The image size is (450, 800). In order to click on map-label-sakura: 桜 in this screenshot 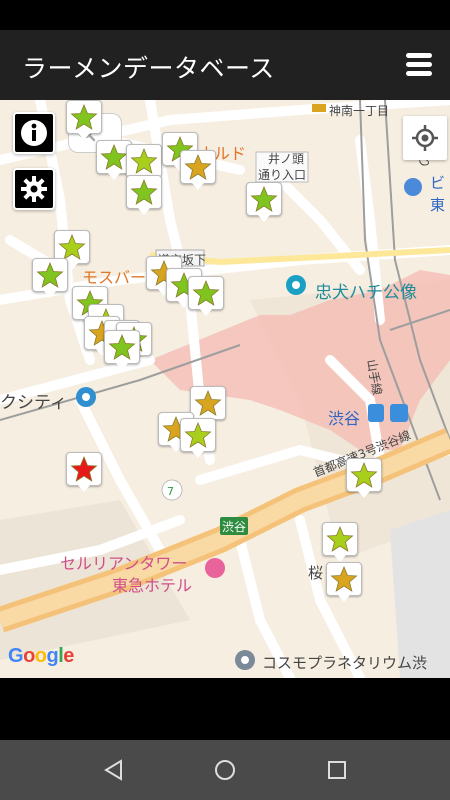, I will do `click(316, 573)`.